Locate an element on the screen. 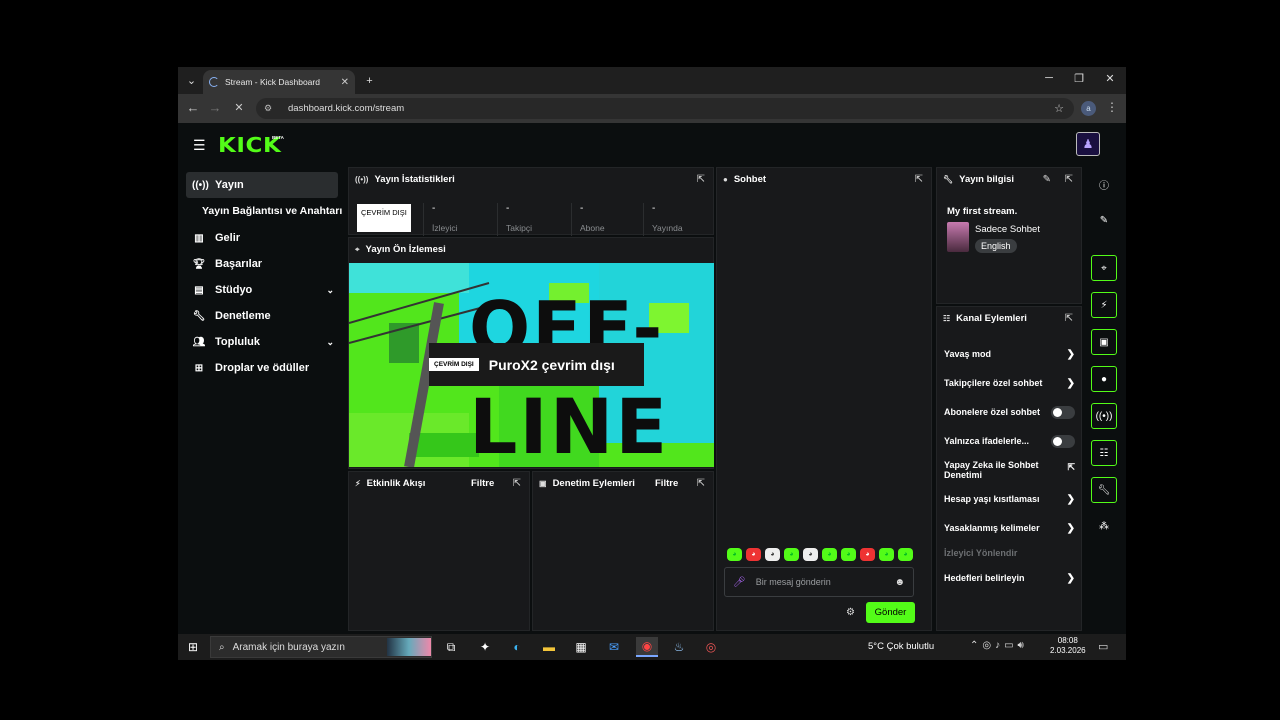  sidebar-item-studyo: ▤ Stüdyo ⌄ is located at coordinates (262, 290).